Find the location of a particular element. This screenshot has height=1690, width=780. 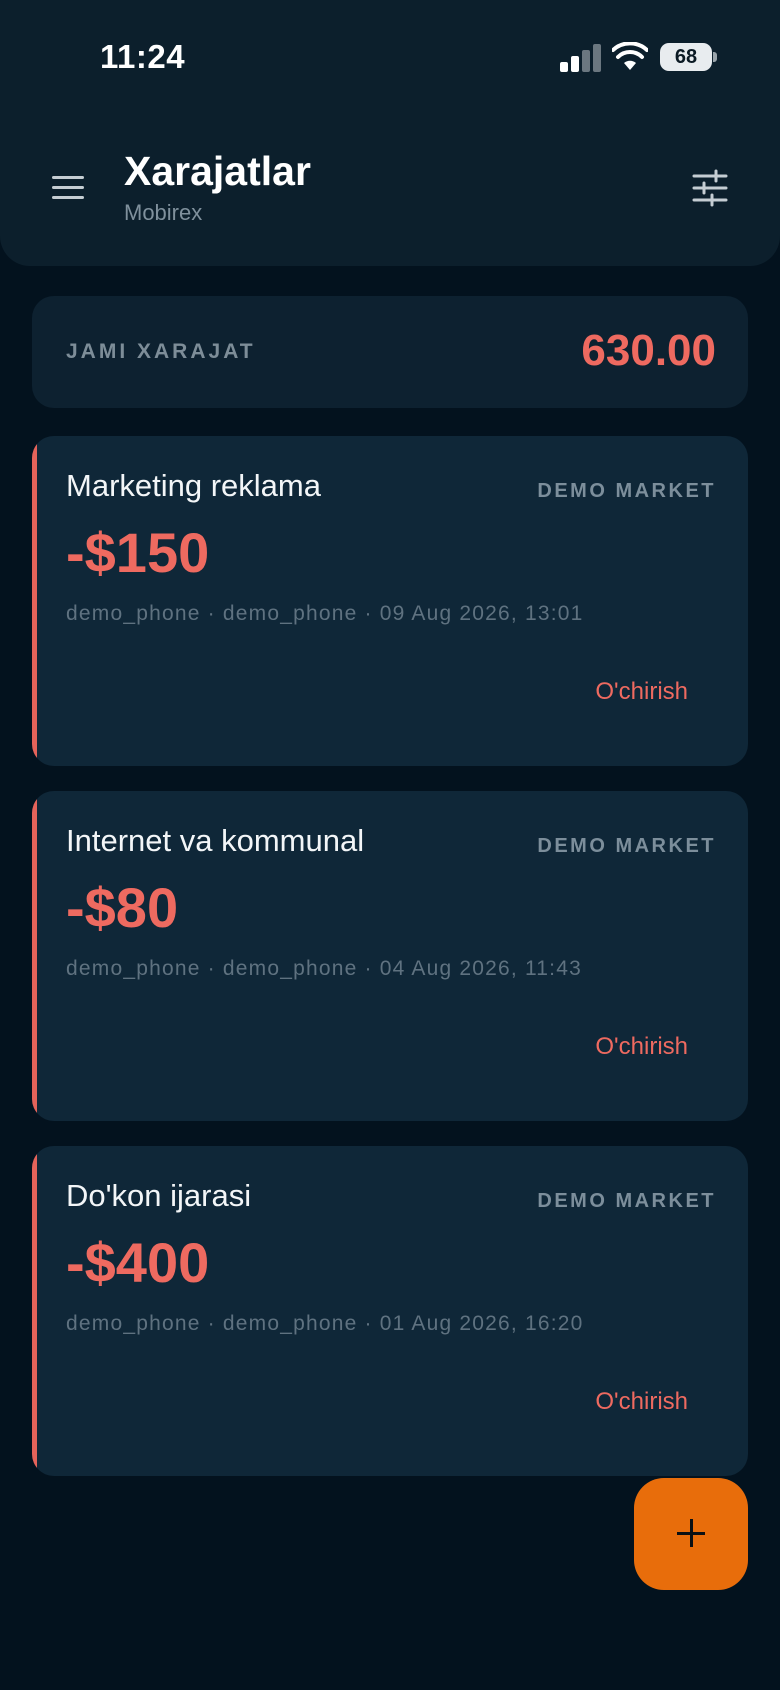

expense-title: Do'kon ijarasi is located at coordinates (159, 1195).